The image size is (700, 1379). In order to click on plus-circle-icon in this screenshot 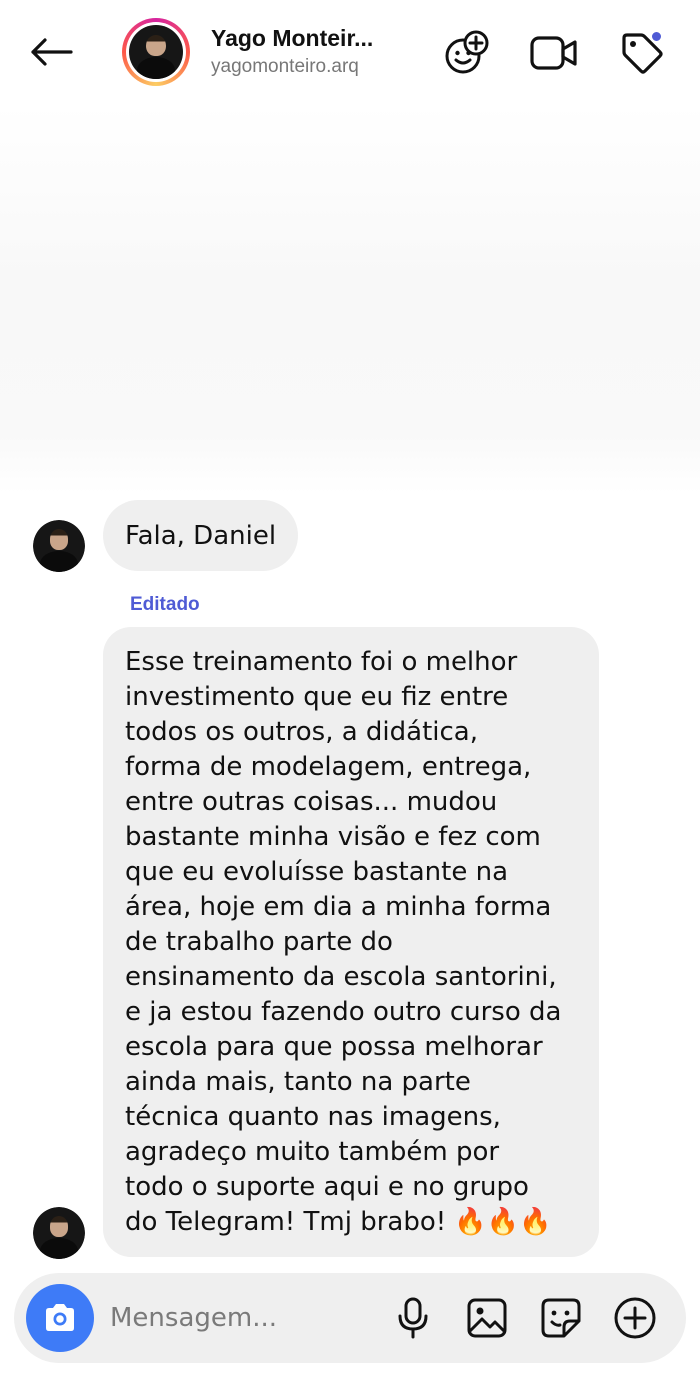, I will do `click(635, 1318)`.